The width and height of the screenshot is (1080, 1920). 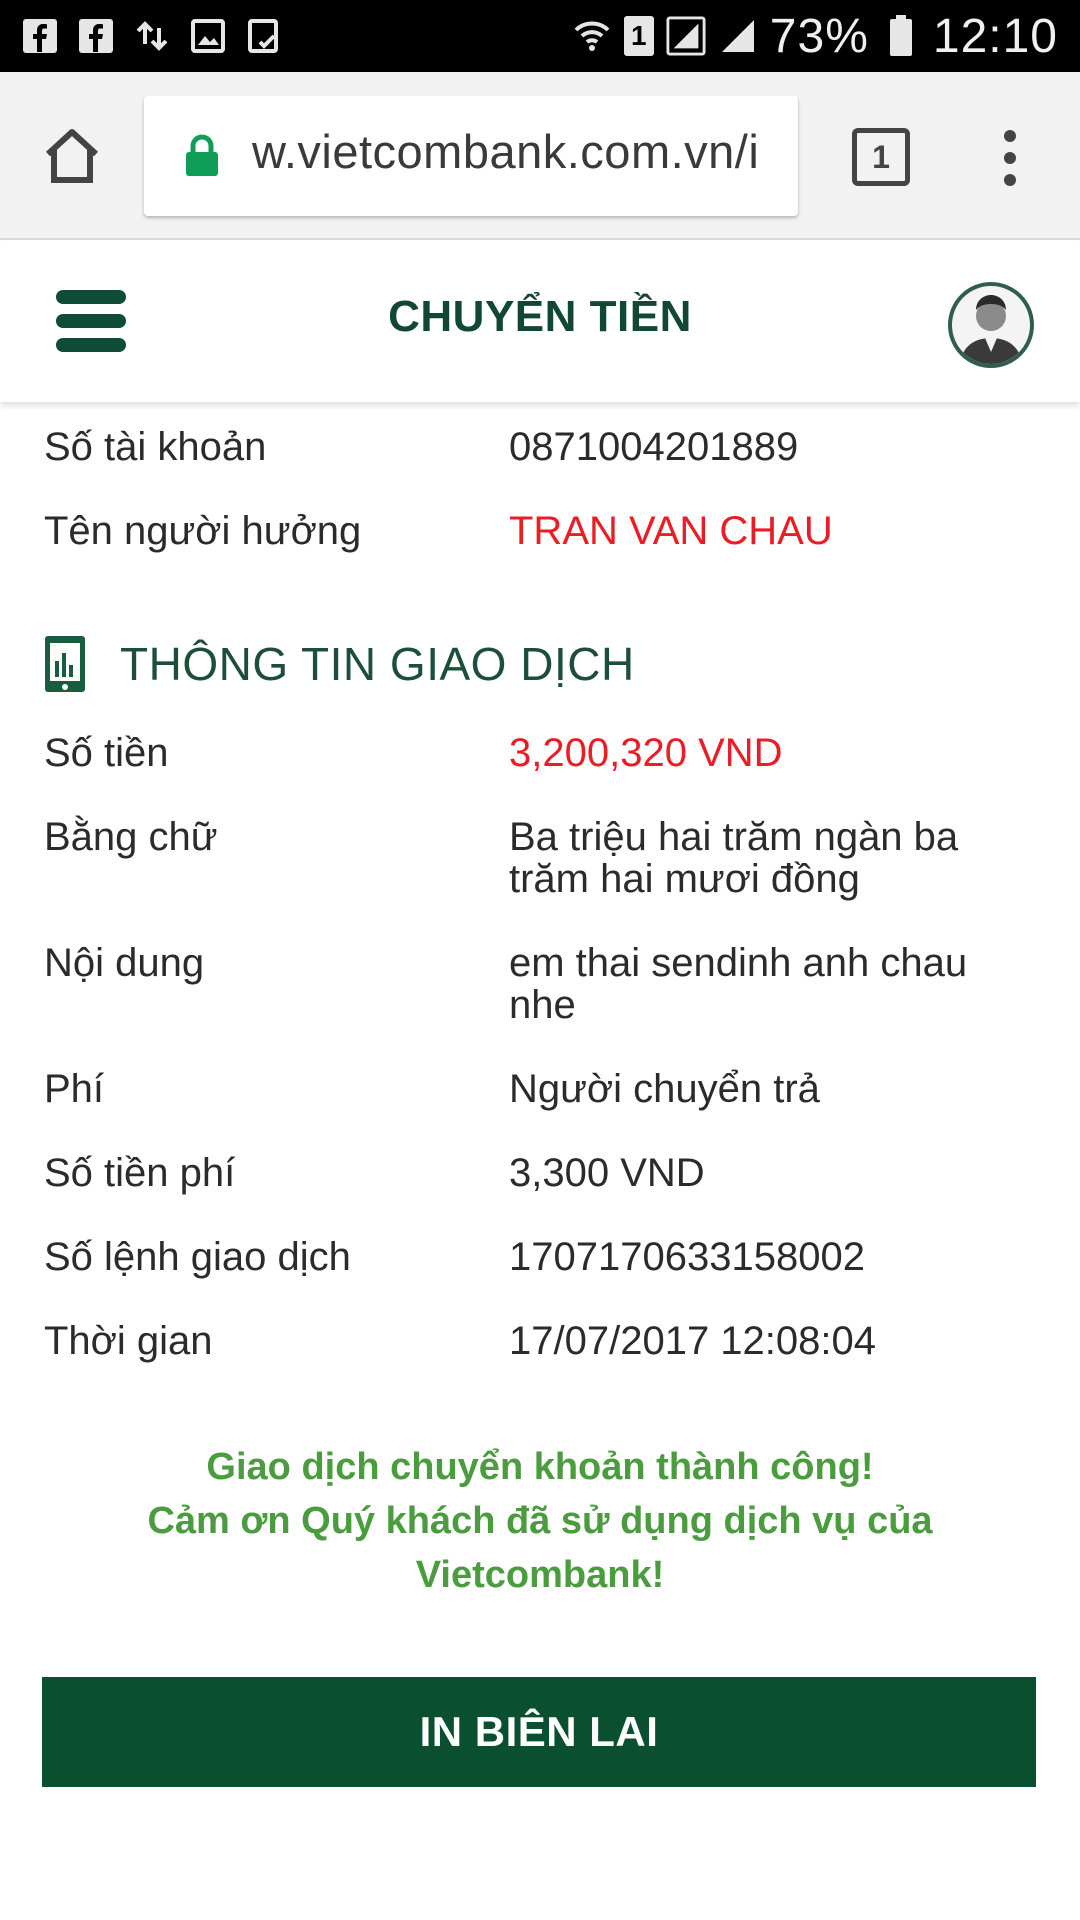 What do you see at coordinates (540, 1467) in the screenshot?
I see `success-line: Giao dịch chuyển khoản thành công!` at bounding box center [540, 1467].